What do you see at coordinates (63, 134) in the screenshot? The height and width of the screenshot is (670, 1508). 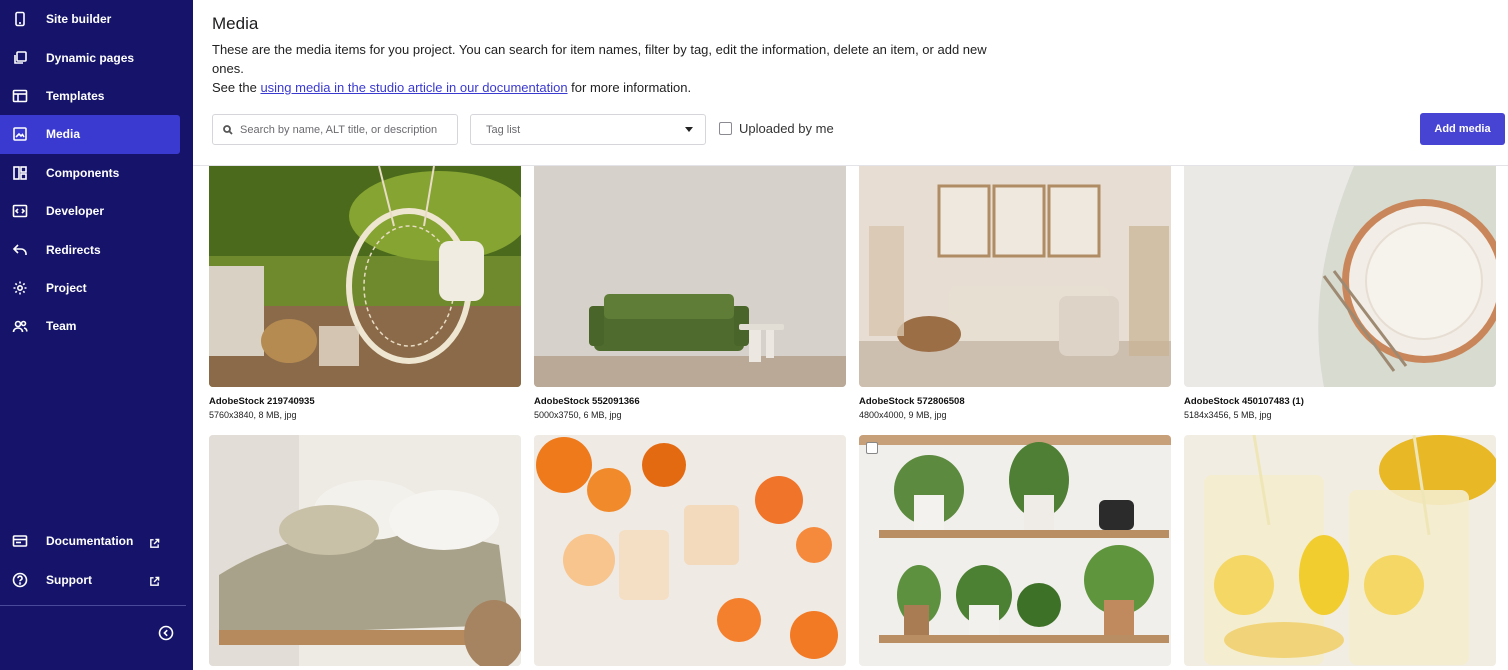 I see `sidebar-item-label: Media` at bounding box center [63, 134].